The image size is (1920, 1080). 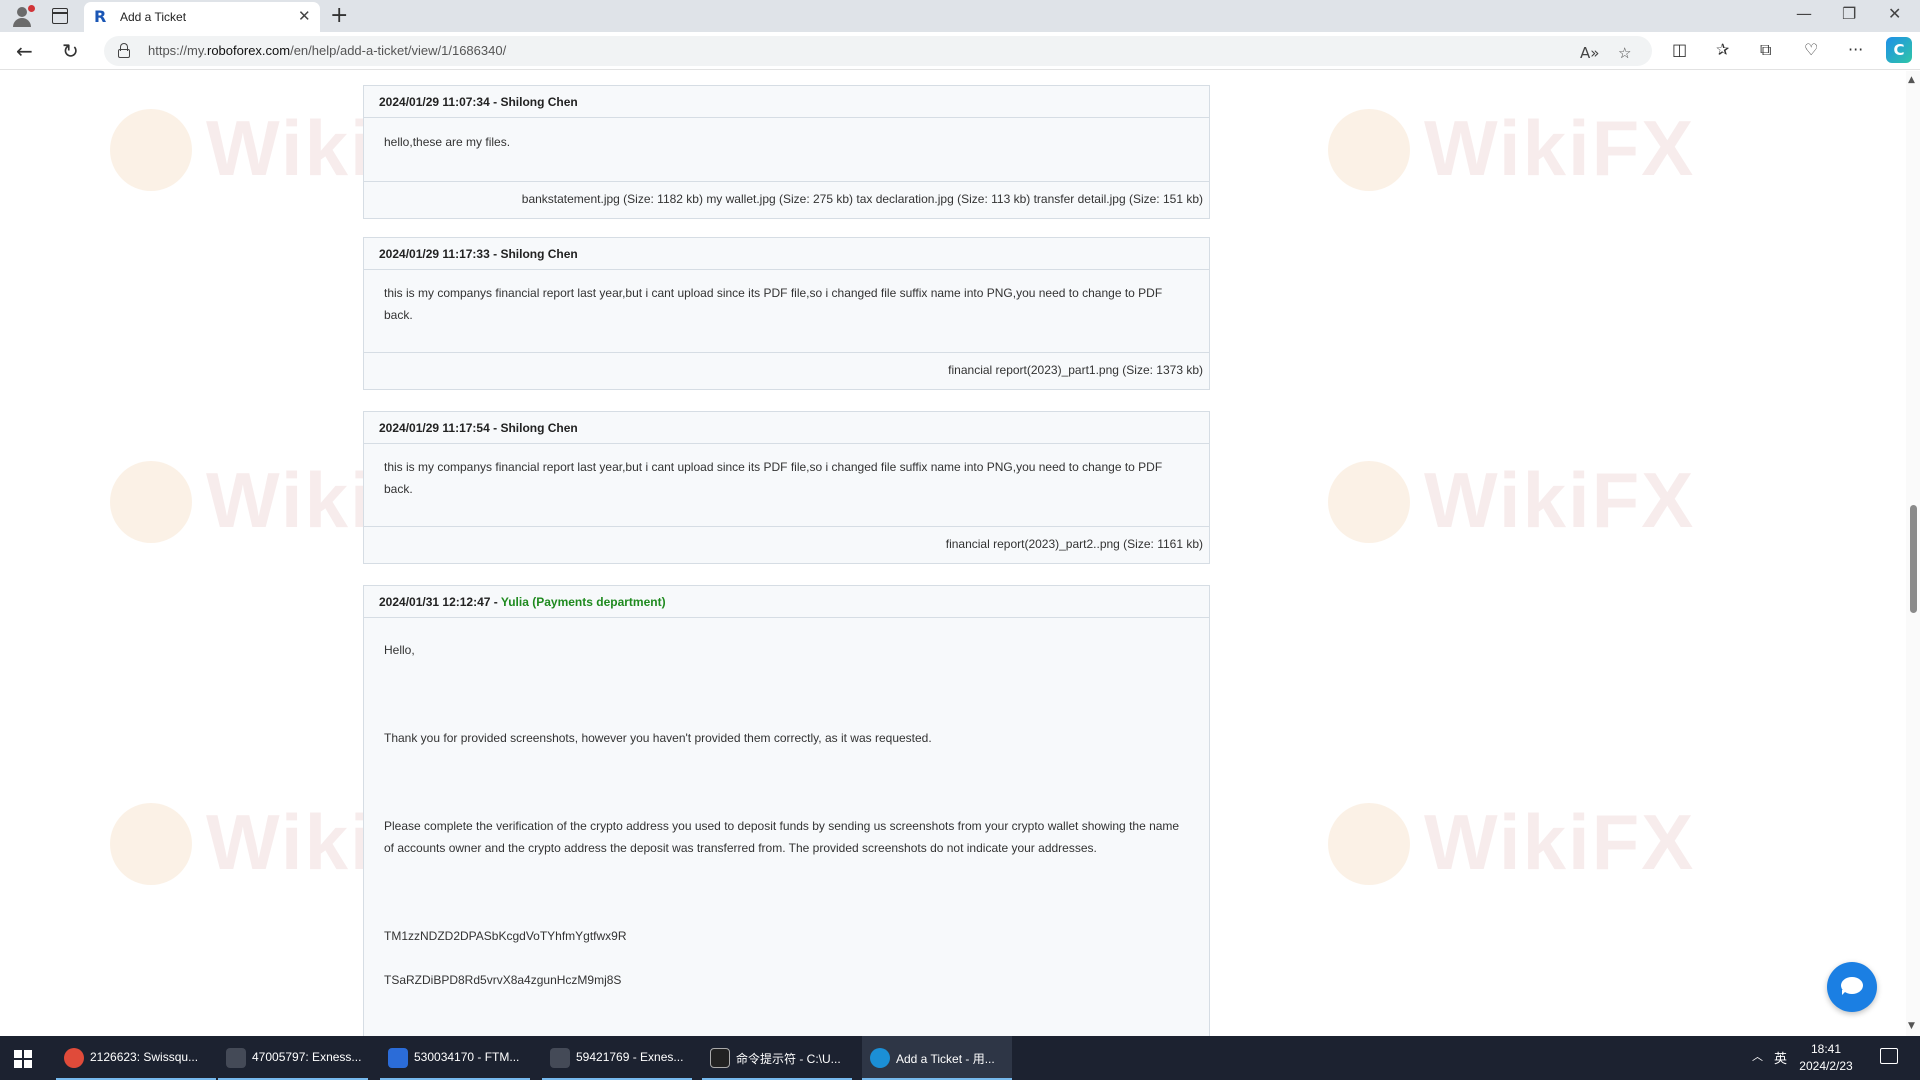 What do you see at coordinates (786, 254) in the screenshot?
I see `message-header: 2024/01/29 11:17:33 - Shilong Chen` at bounding box center [786, 254].